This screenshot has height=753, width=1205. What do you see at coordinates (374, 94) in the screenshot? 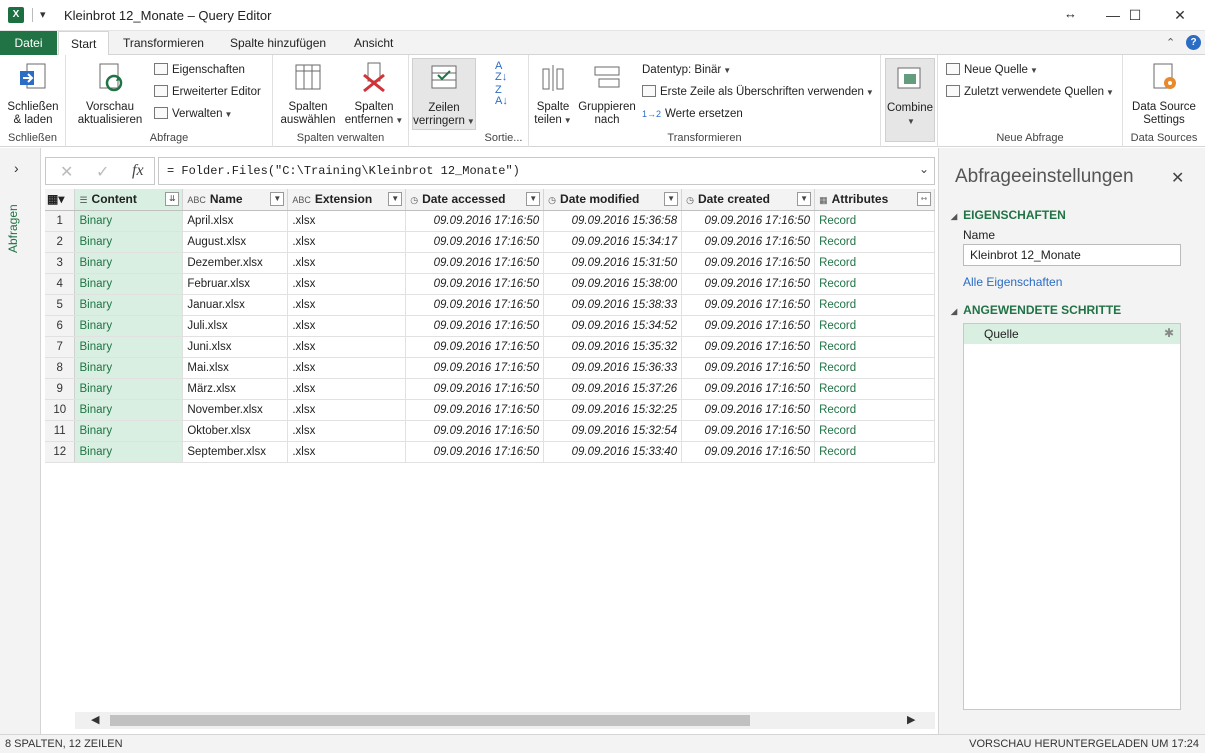
I see `remove-columns-button: Spalten entfernen ▼` at bounding box center [374, 94].